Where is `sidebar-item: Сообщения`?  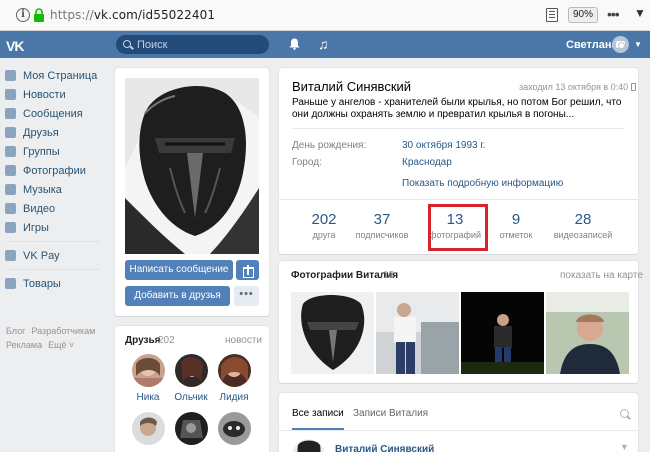 sidebar-item: Сообщения is located at coordinates (55, 113).